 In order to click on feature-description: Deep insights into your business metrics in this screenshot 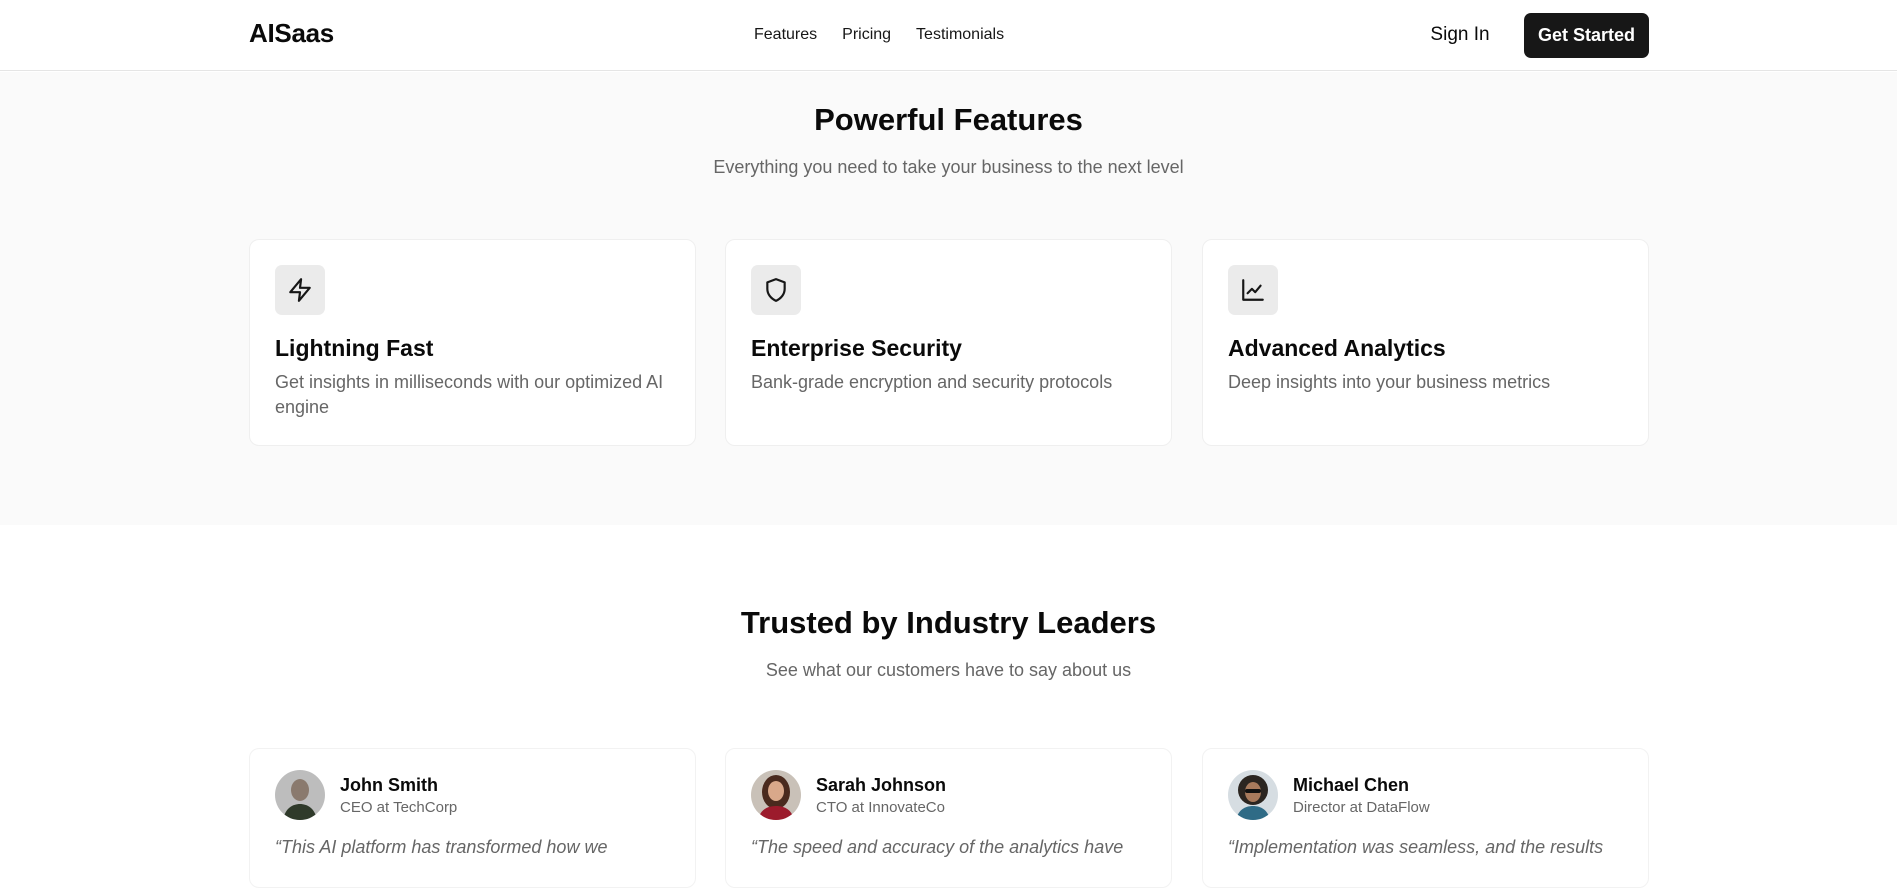, I will do `click(1389, 382)`.